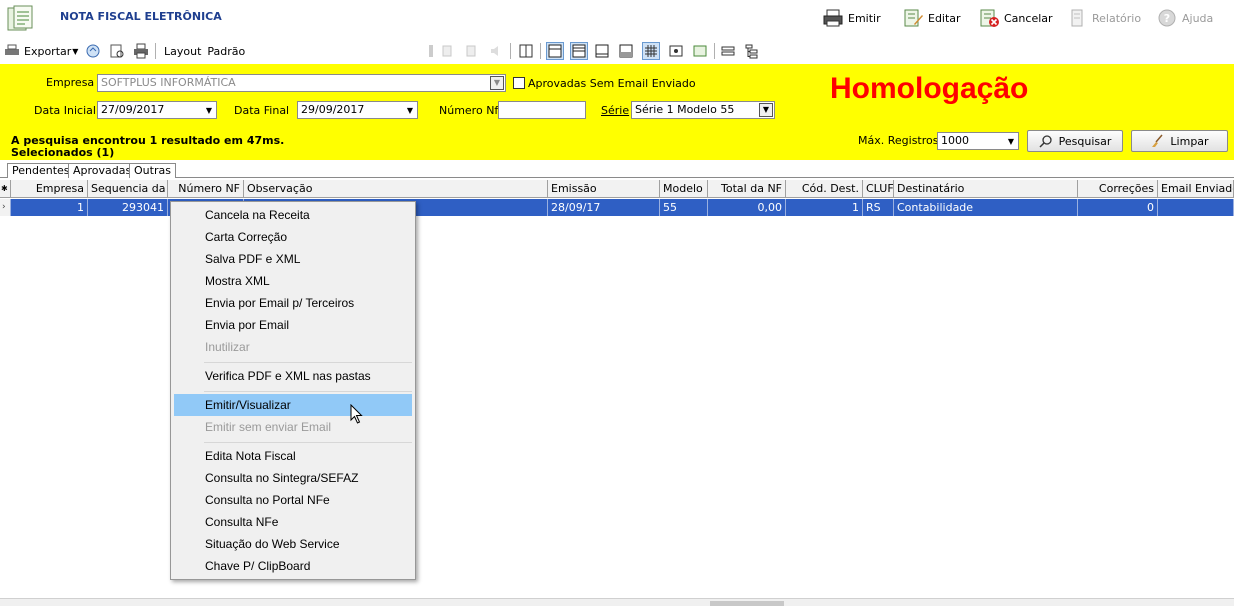  I want to click on column-header-observacao: Observação, so click(396, 189).